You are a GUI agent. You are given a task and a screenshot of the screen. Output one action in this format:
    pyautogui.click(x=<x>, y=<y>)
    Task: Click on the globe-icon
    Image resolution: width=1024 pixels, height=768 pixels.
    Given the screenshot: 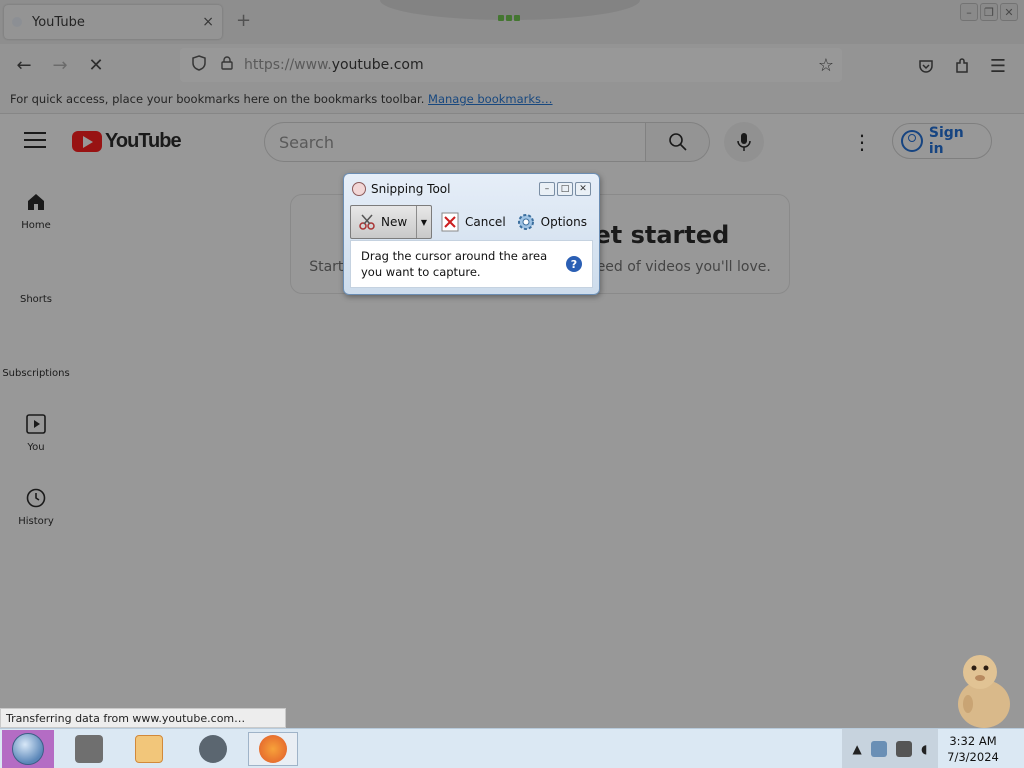 What is the action you would take?
    pyautogui.click(x=213, y=749)
    